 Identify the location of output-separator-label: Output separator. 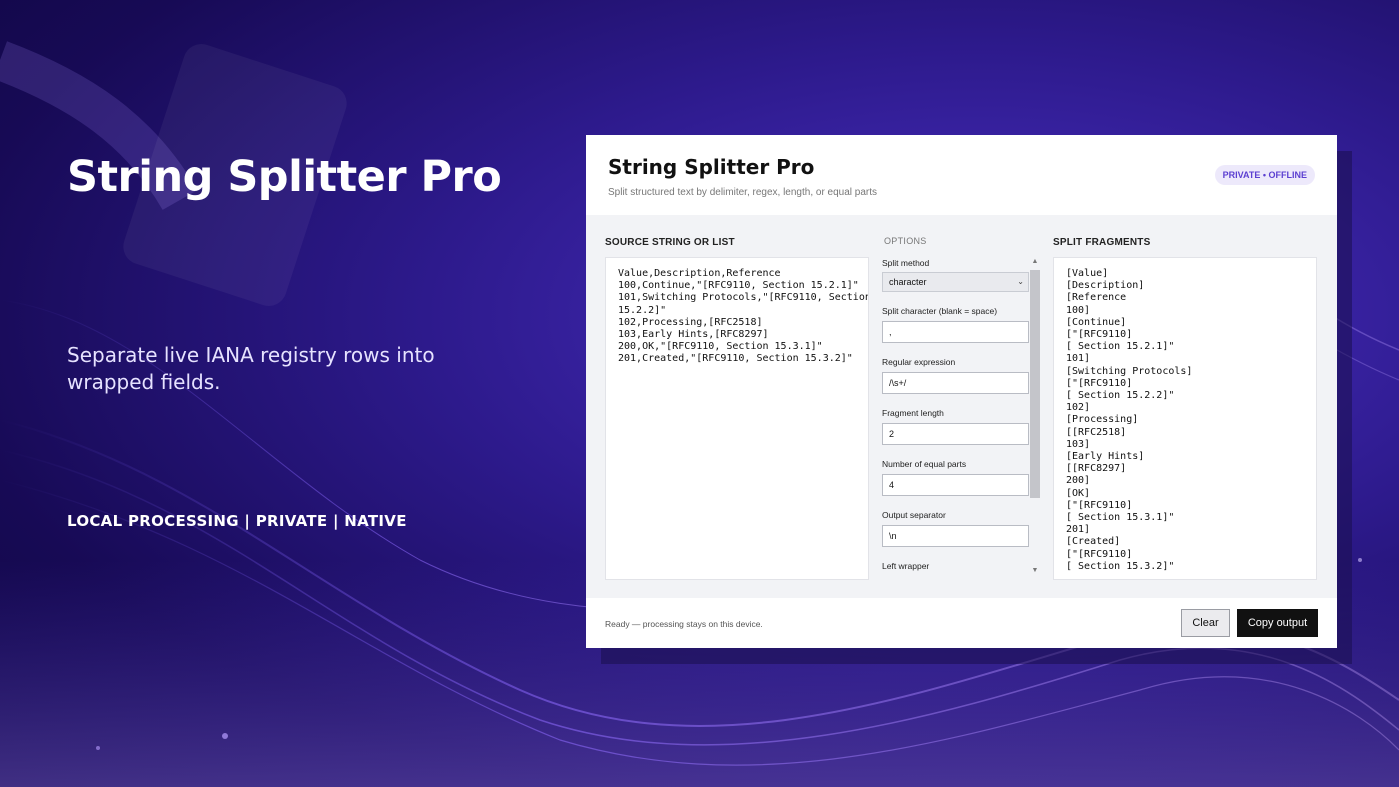
(914, 515).